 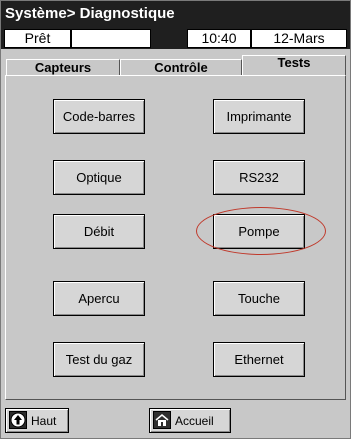 I want to click on page-title: Système> Diagnostique, so click(x=175, y=13).